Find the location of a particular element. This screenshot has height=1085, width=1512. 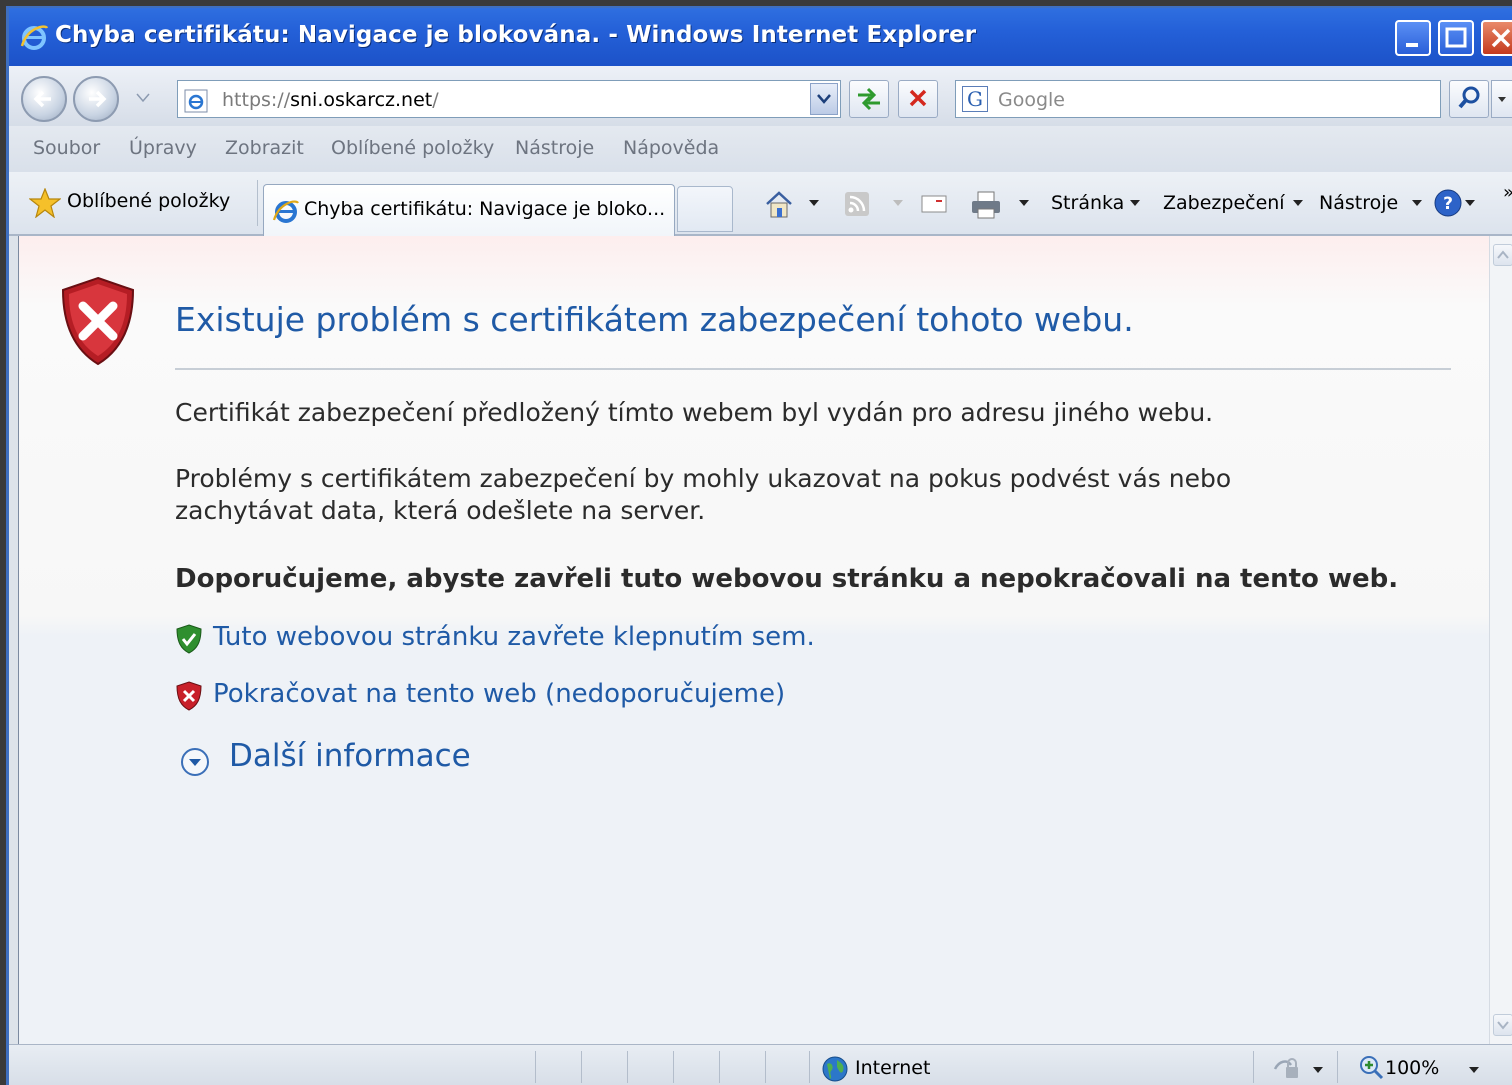

new-tab-button is located at coordinates (705, 209).